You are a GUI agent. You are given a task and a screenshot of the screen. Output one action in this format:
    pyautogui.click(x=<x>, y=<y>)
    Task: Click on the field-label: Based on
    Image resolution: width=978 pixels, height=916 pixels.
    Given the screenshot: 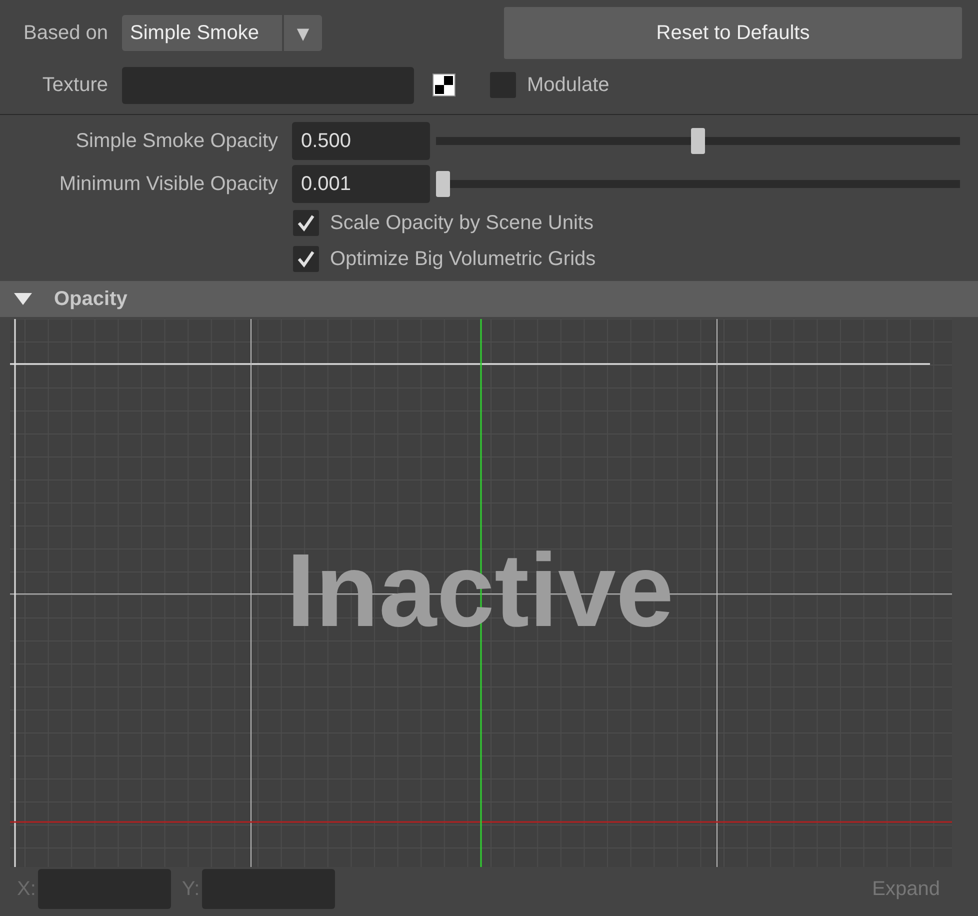 What is the action you would take?
    pyautogui.click(x=65, y=33)
    